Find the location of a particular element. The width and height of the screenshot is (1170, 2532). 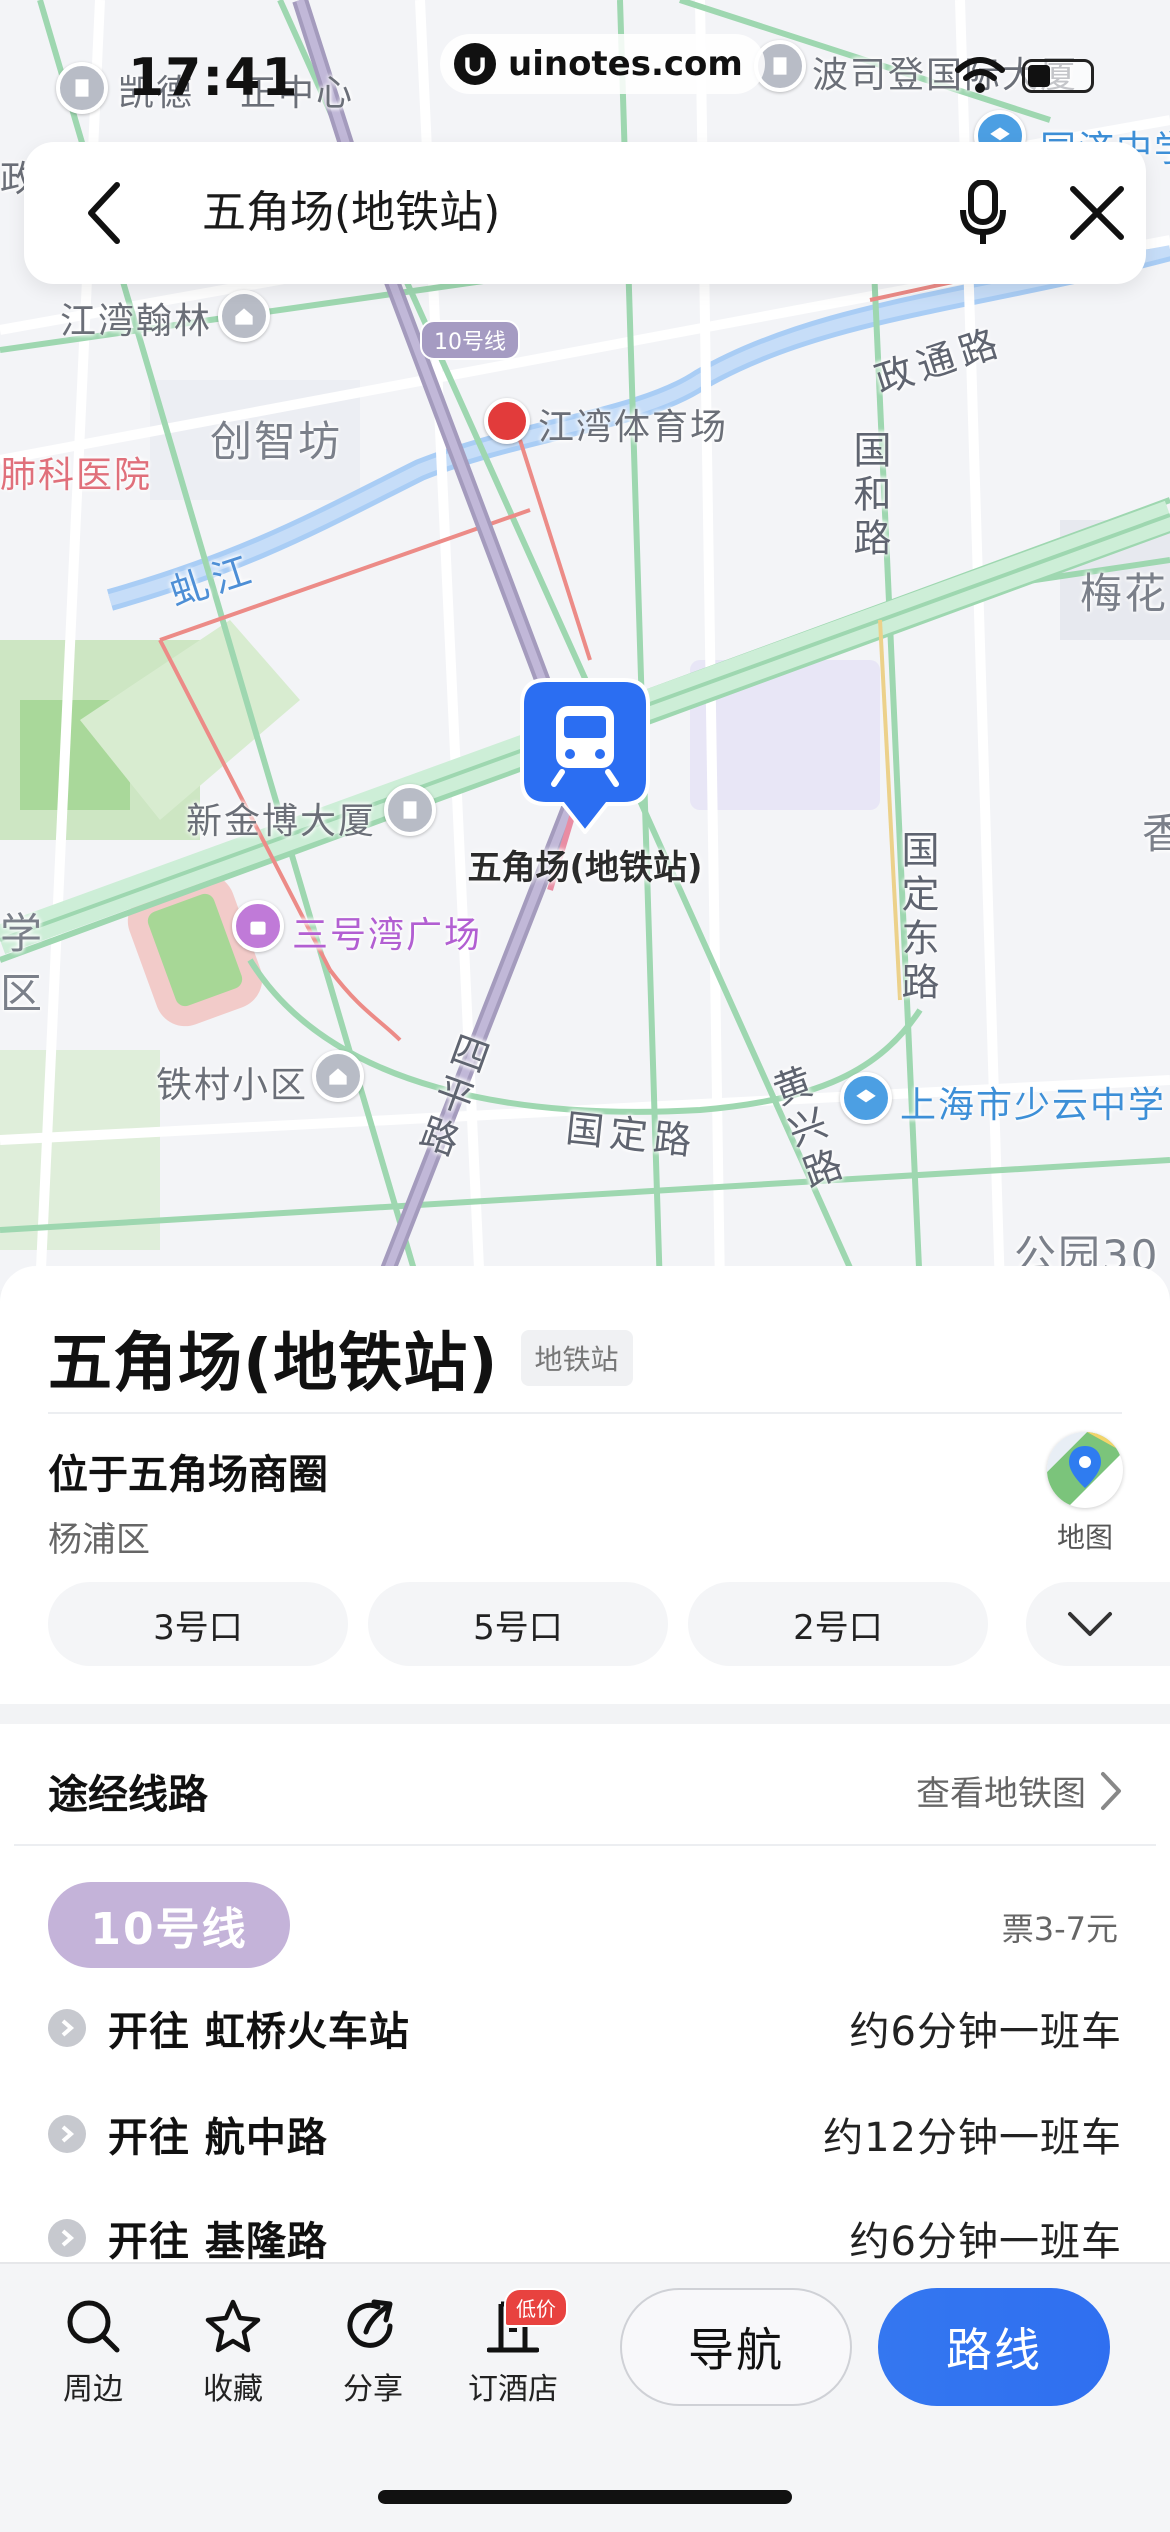

back-button is located at coordinates (105, 213).